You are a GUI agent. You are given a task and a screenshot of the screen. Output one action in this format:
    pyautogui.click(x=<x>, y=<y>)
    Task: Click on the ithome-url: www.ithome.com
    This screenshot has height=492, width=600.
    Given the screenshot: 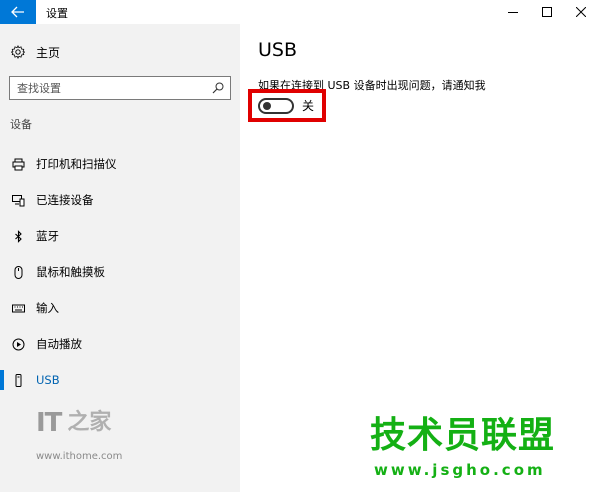 What is the action you would take?
    pyautogui.click(x=79, y=456)
    